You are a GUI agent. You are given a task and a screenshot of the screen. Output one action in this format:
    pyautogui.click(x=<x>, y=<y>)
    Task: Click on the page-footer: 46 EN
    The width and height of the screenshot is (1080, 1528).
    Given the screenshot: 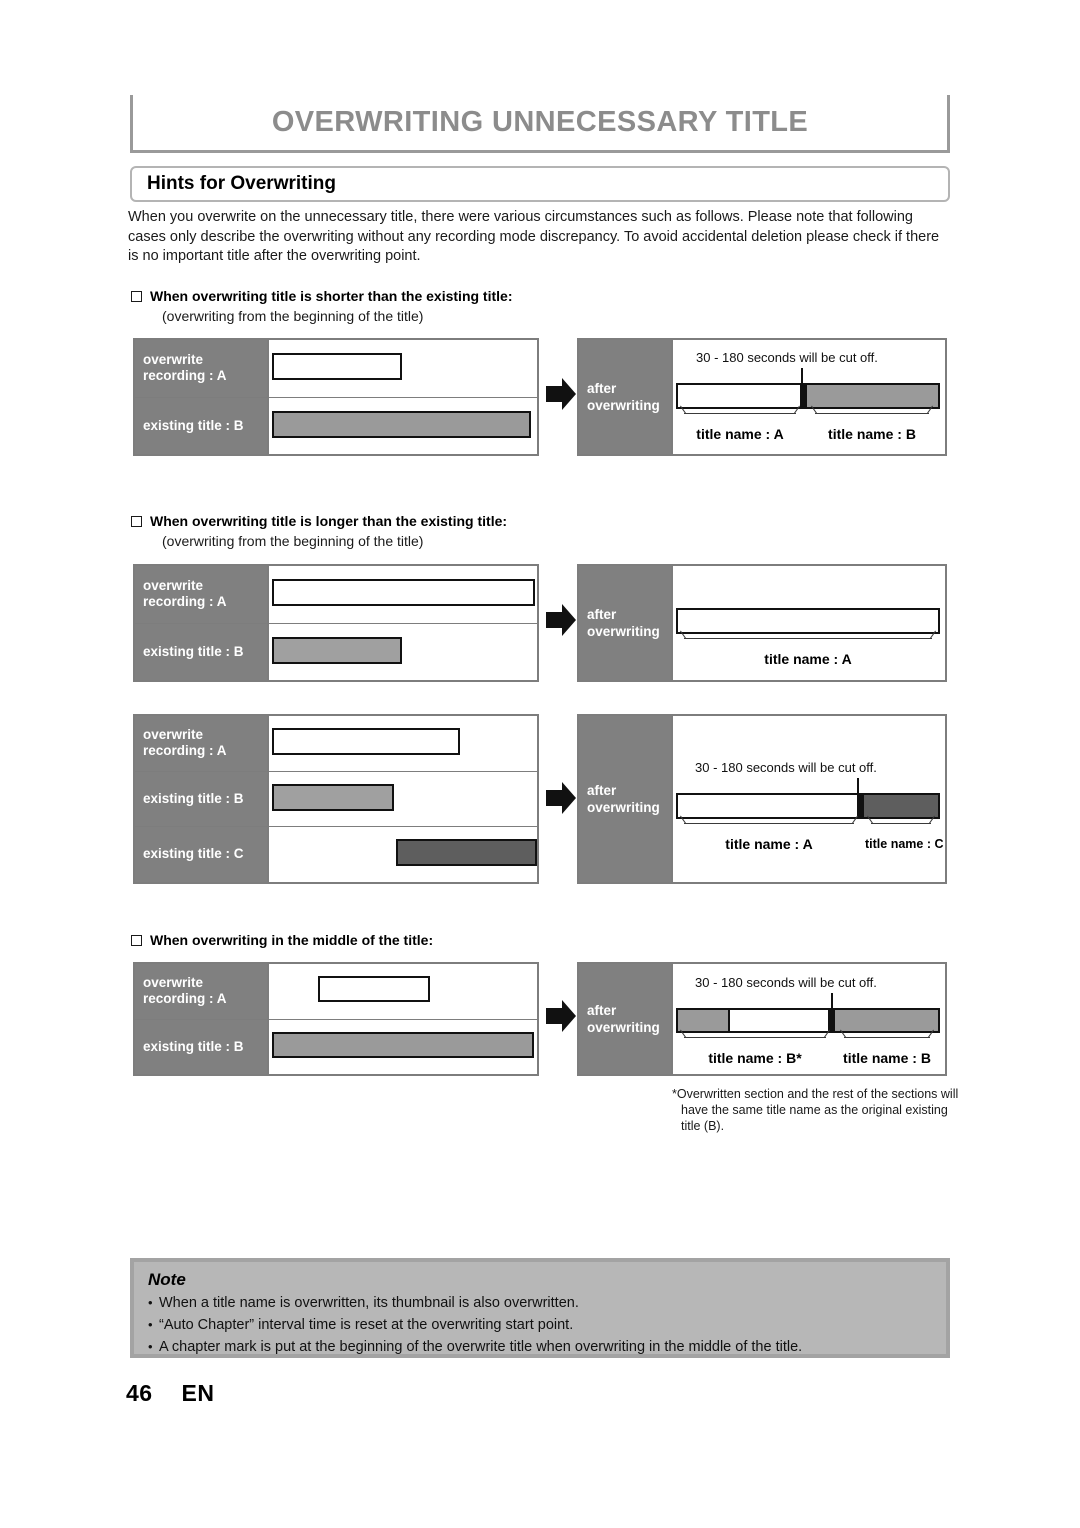 What is the action you would take?
    pyautogui.click(x=170, y=1393)
    